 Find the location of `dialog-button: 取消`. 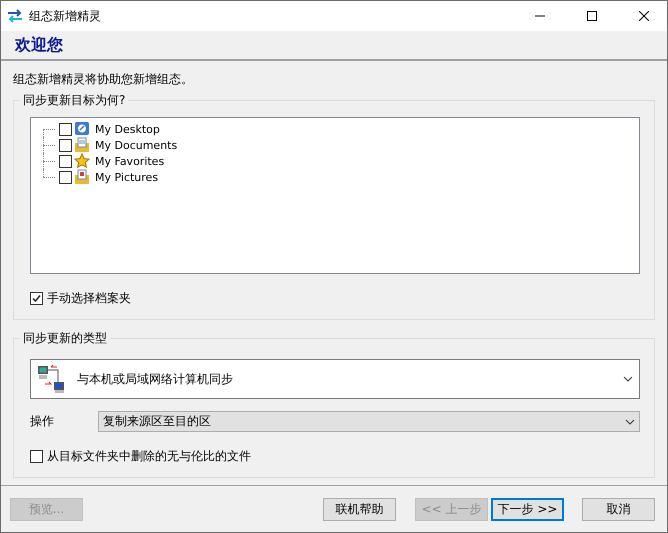

dialog-button: 取消 is located at coordinates (618, 509).